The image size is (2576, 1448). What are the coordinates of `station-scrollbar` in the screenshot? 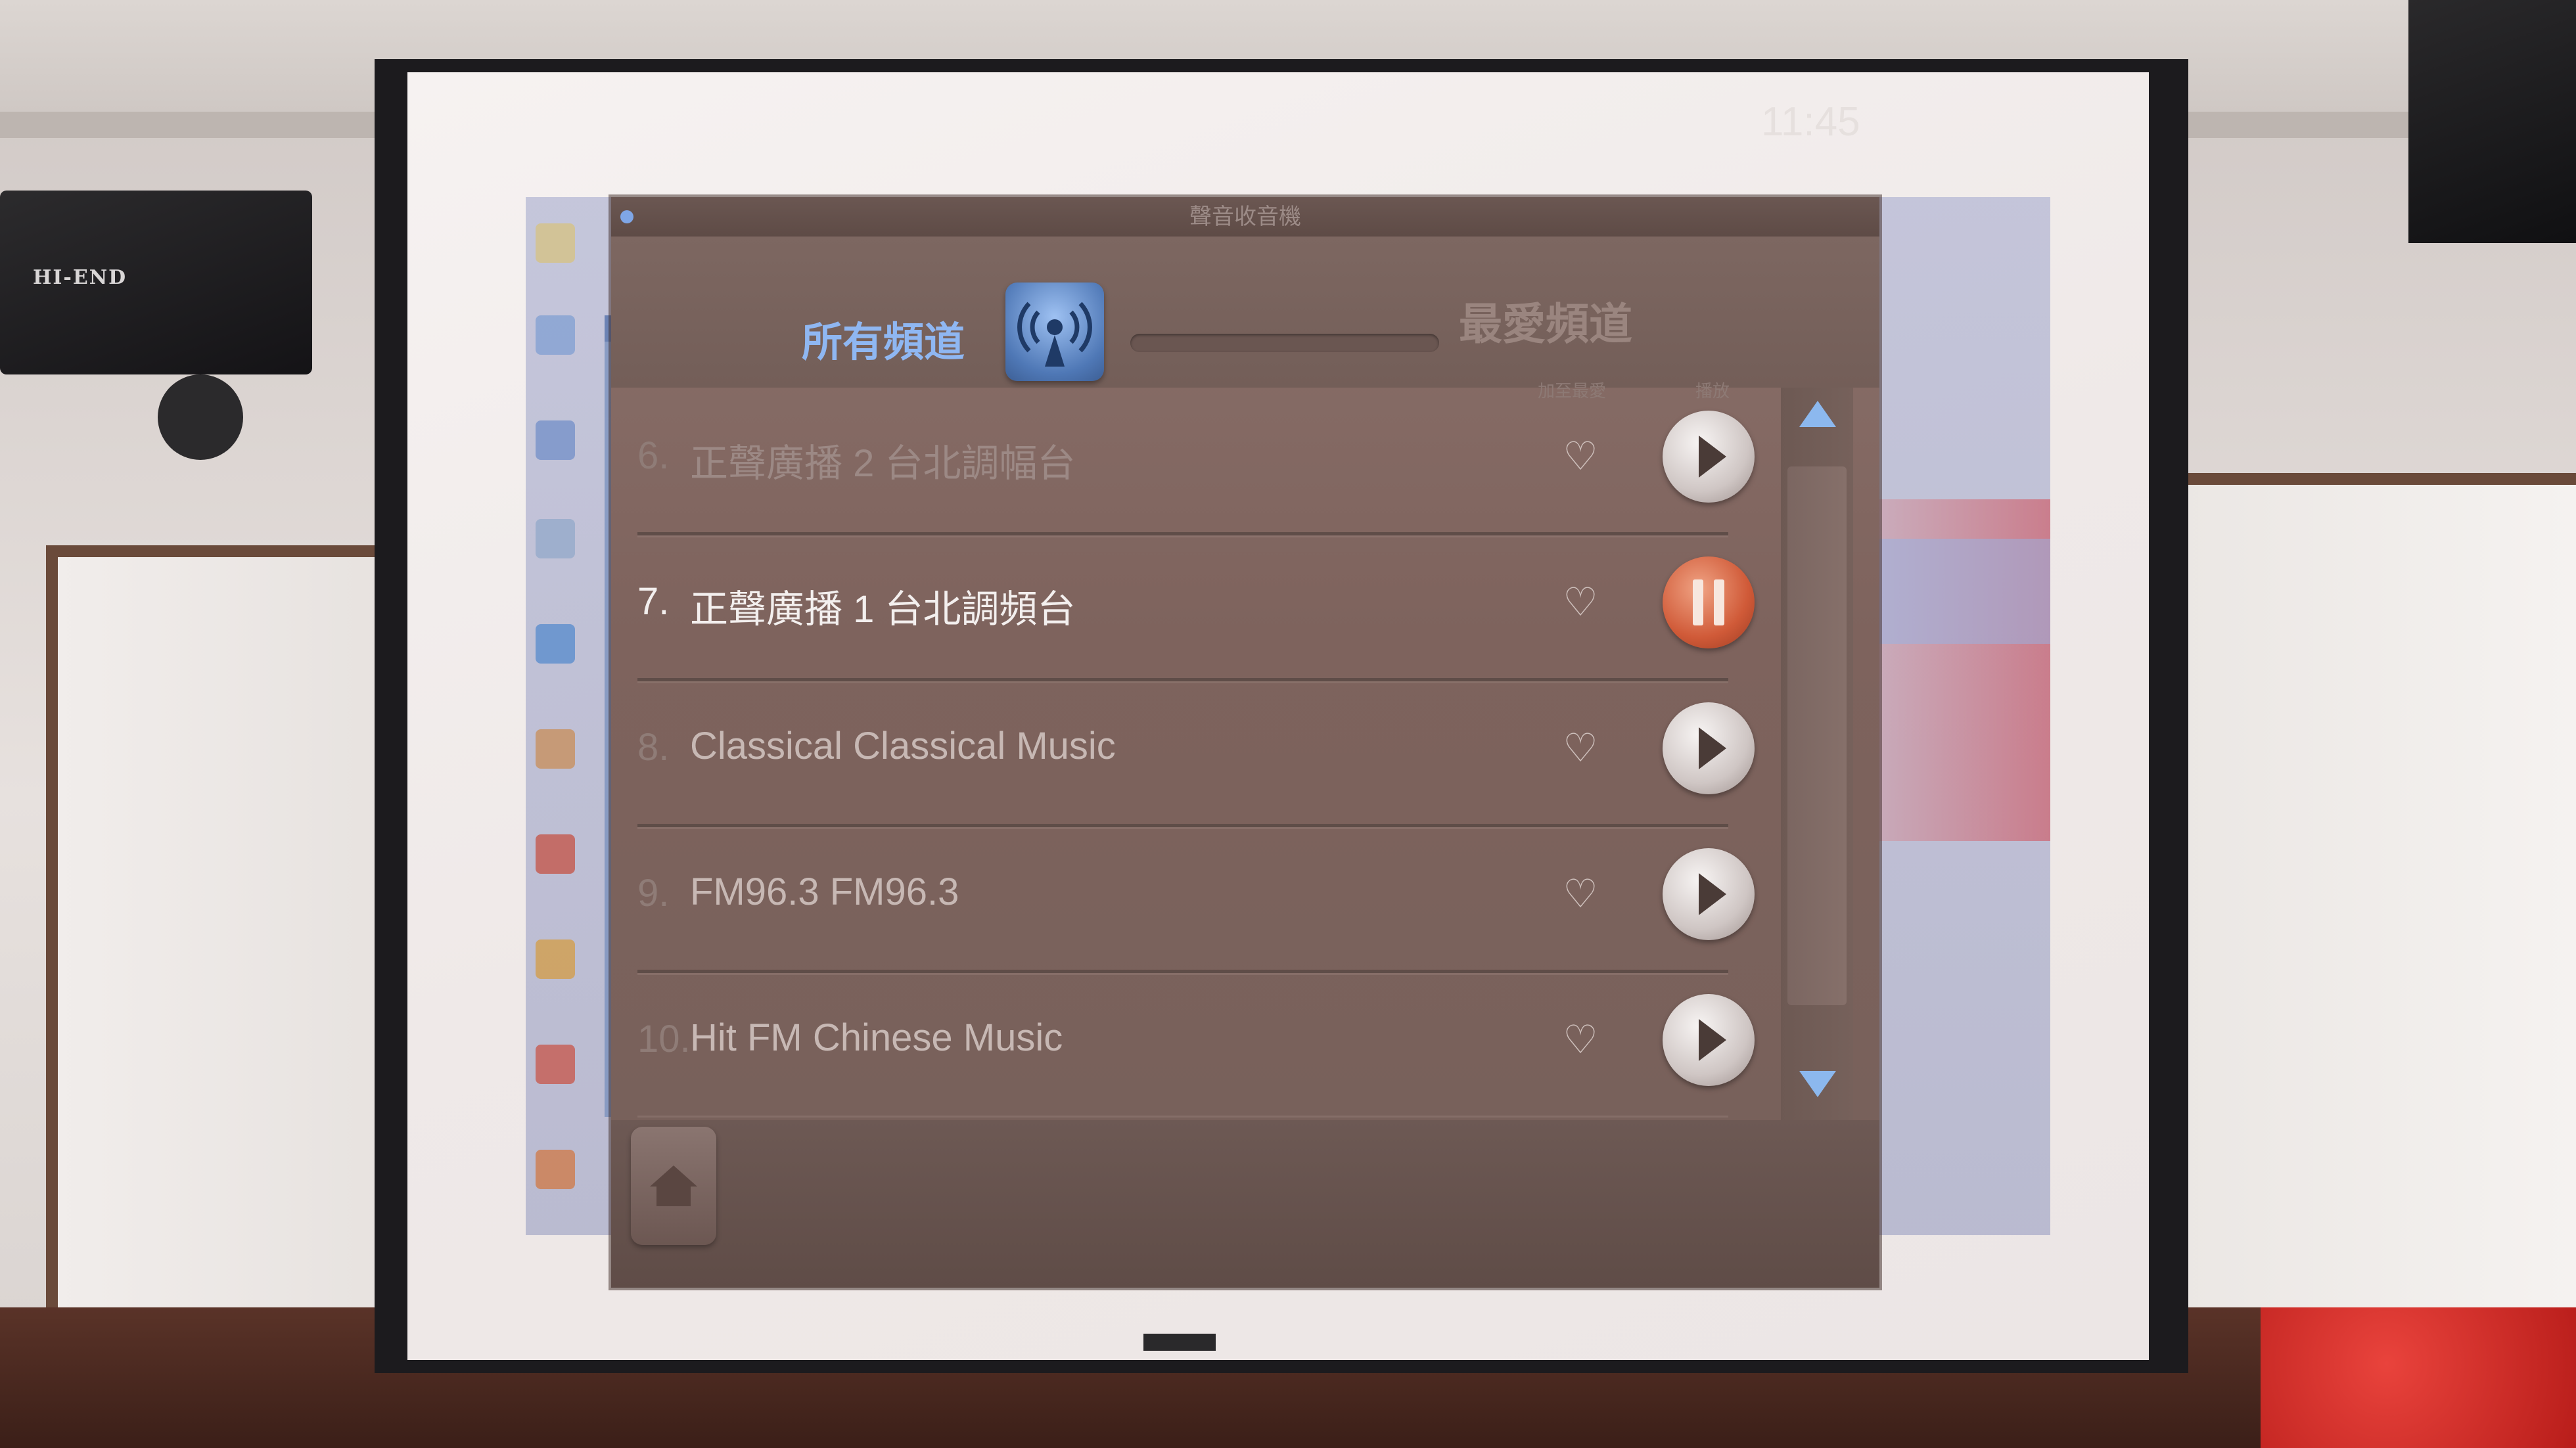 It's located at (1817, 754).